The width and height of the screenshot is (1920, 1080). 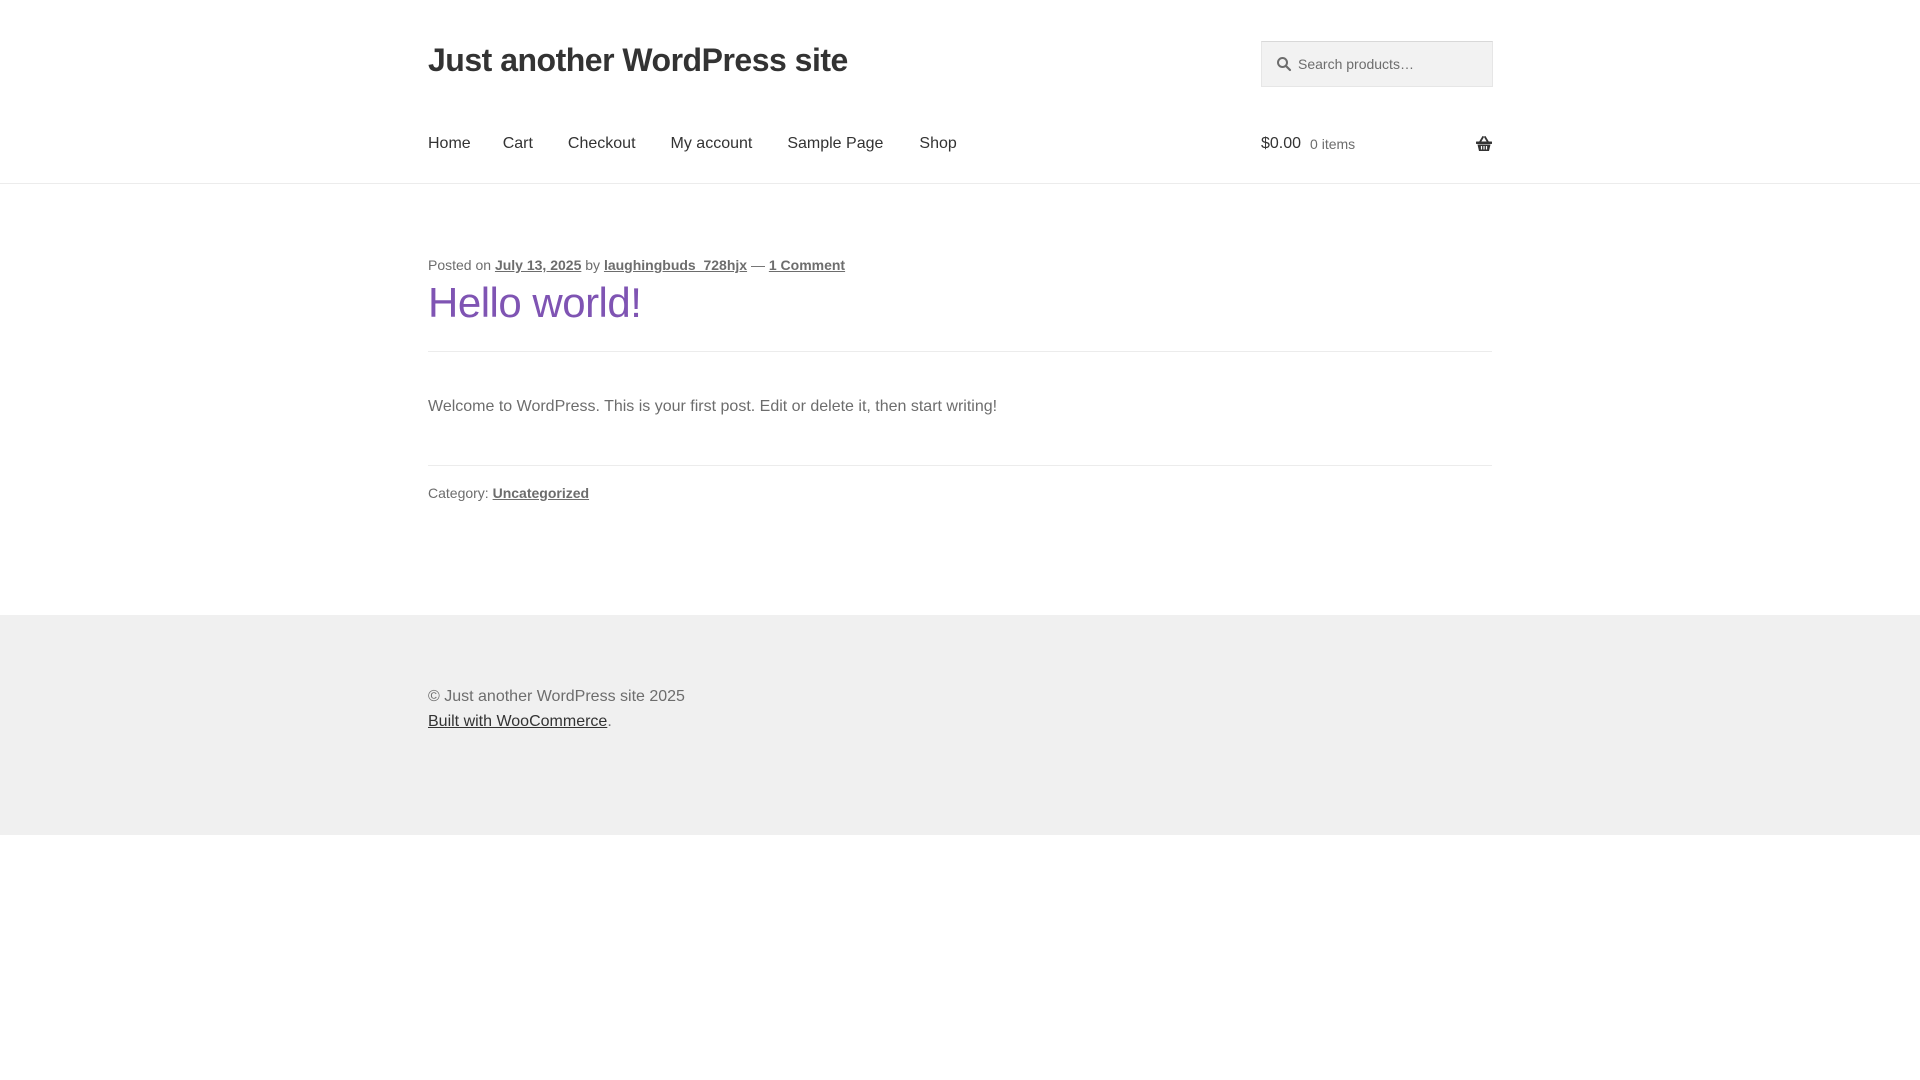 I want to click on category-link: Uncategorized, so click(x=541, y=493).